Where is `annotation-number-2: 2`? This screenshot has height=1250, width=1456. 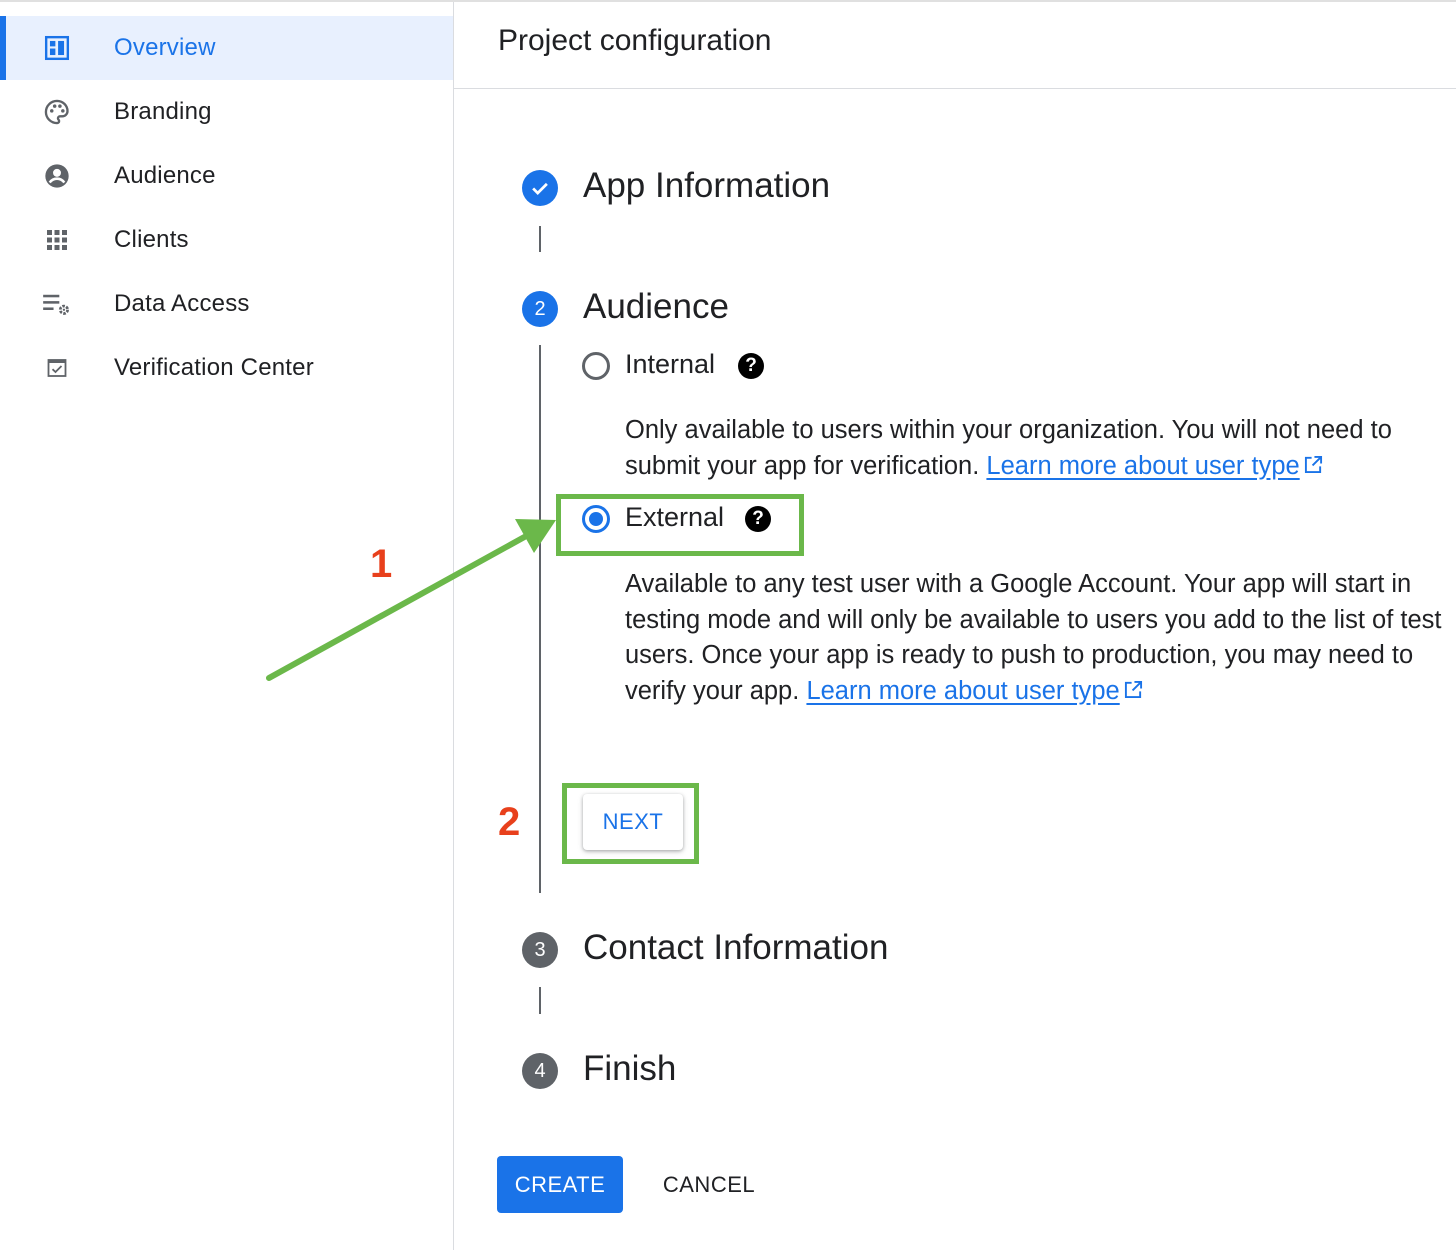
annotation-number-2: 2 is located at coordinates (509, 822).